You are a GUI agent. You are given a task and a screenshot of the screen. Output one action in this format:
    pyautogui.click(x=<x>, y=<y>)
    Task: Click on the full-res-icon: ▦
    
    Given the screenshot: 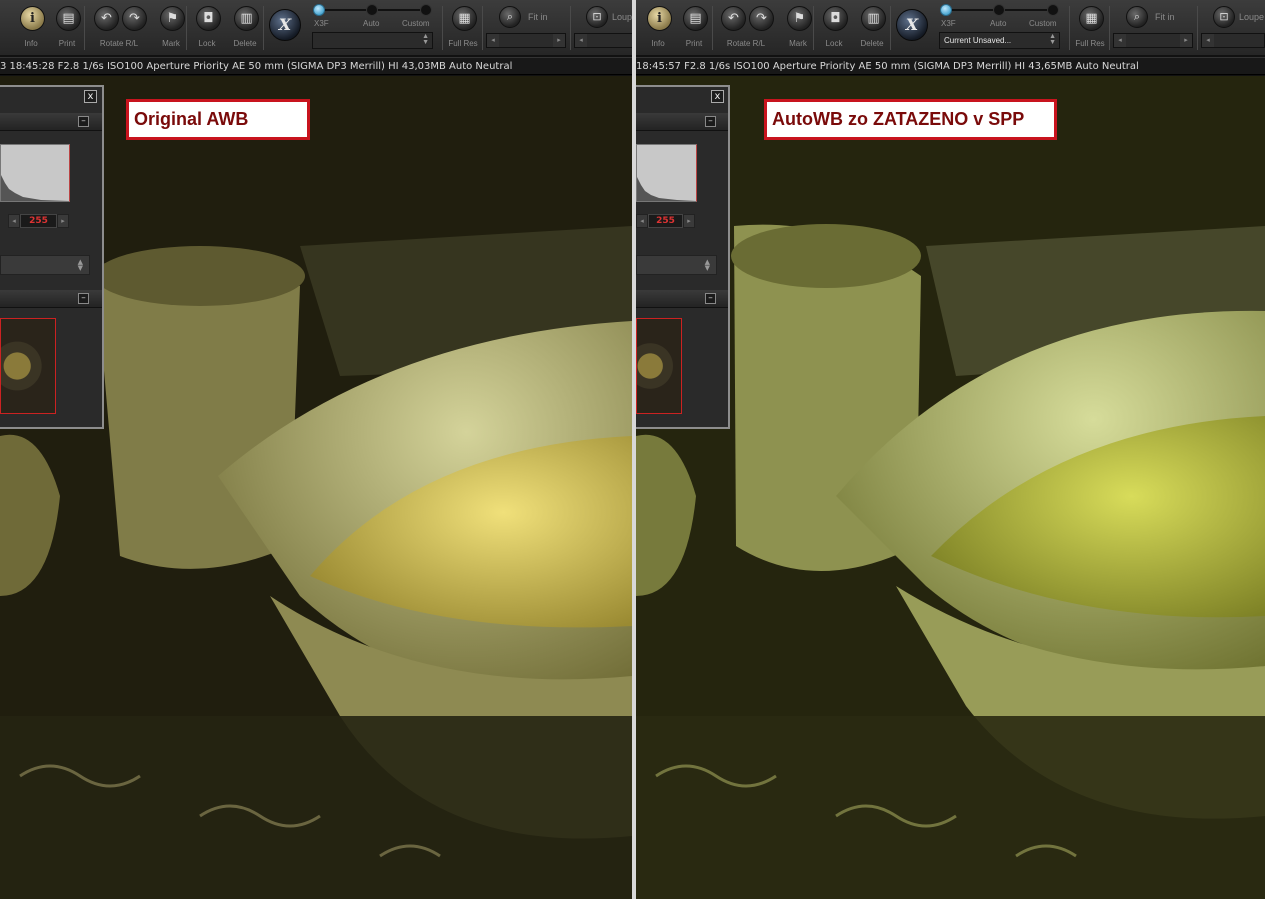 What is the action you would take?
    pyautogui.click(x=464, y=18)
    